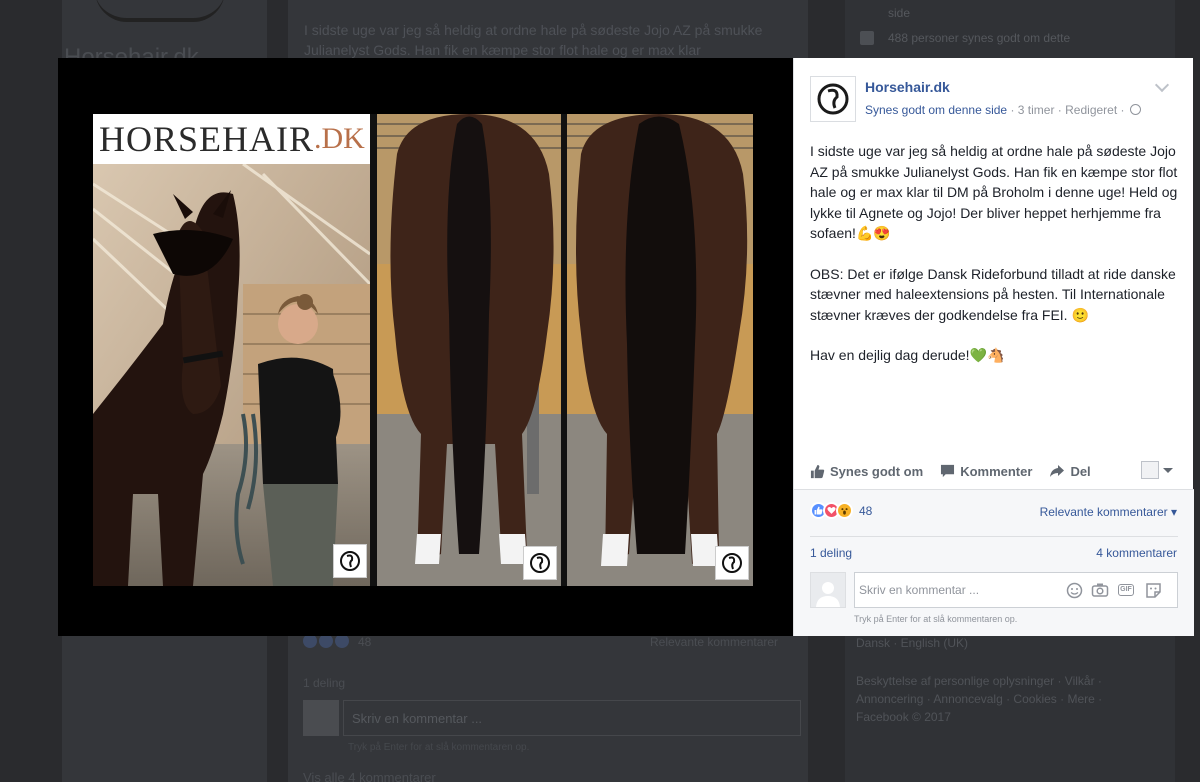 The height and width of the screenshot is (782, 1200). What do you see at coordinates (1074, 590) in the screenshot?
I see `emoji-icon` at bounding box center [1074, 590].